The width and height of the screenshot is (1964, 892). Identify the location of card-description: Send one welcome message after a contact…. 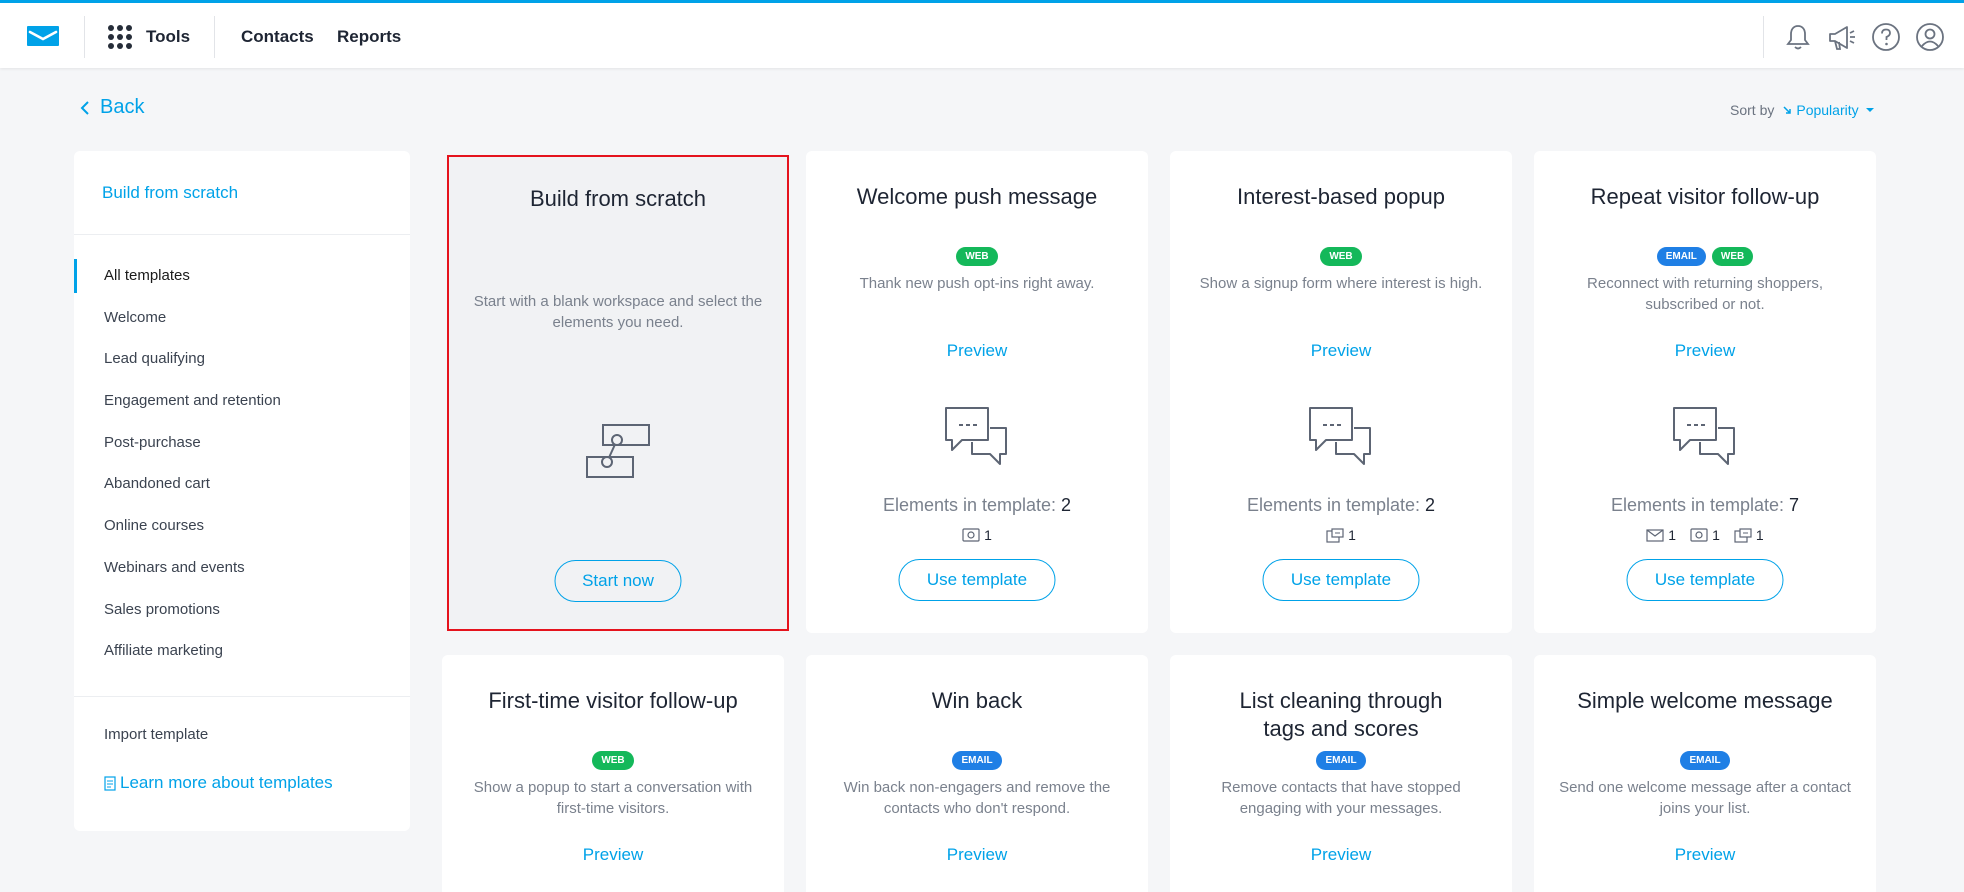
(1705, 798).